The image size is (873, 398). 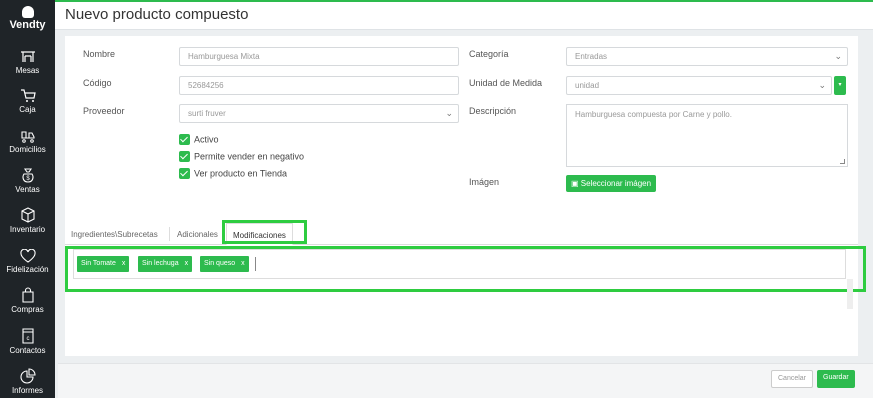 I want to click on select-image-button: ▣ Seleccionar imágen, so click(x=611, y=183).